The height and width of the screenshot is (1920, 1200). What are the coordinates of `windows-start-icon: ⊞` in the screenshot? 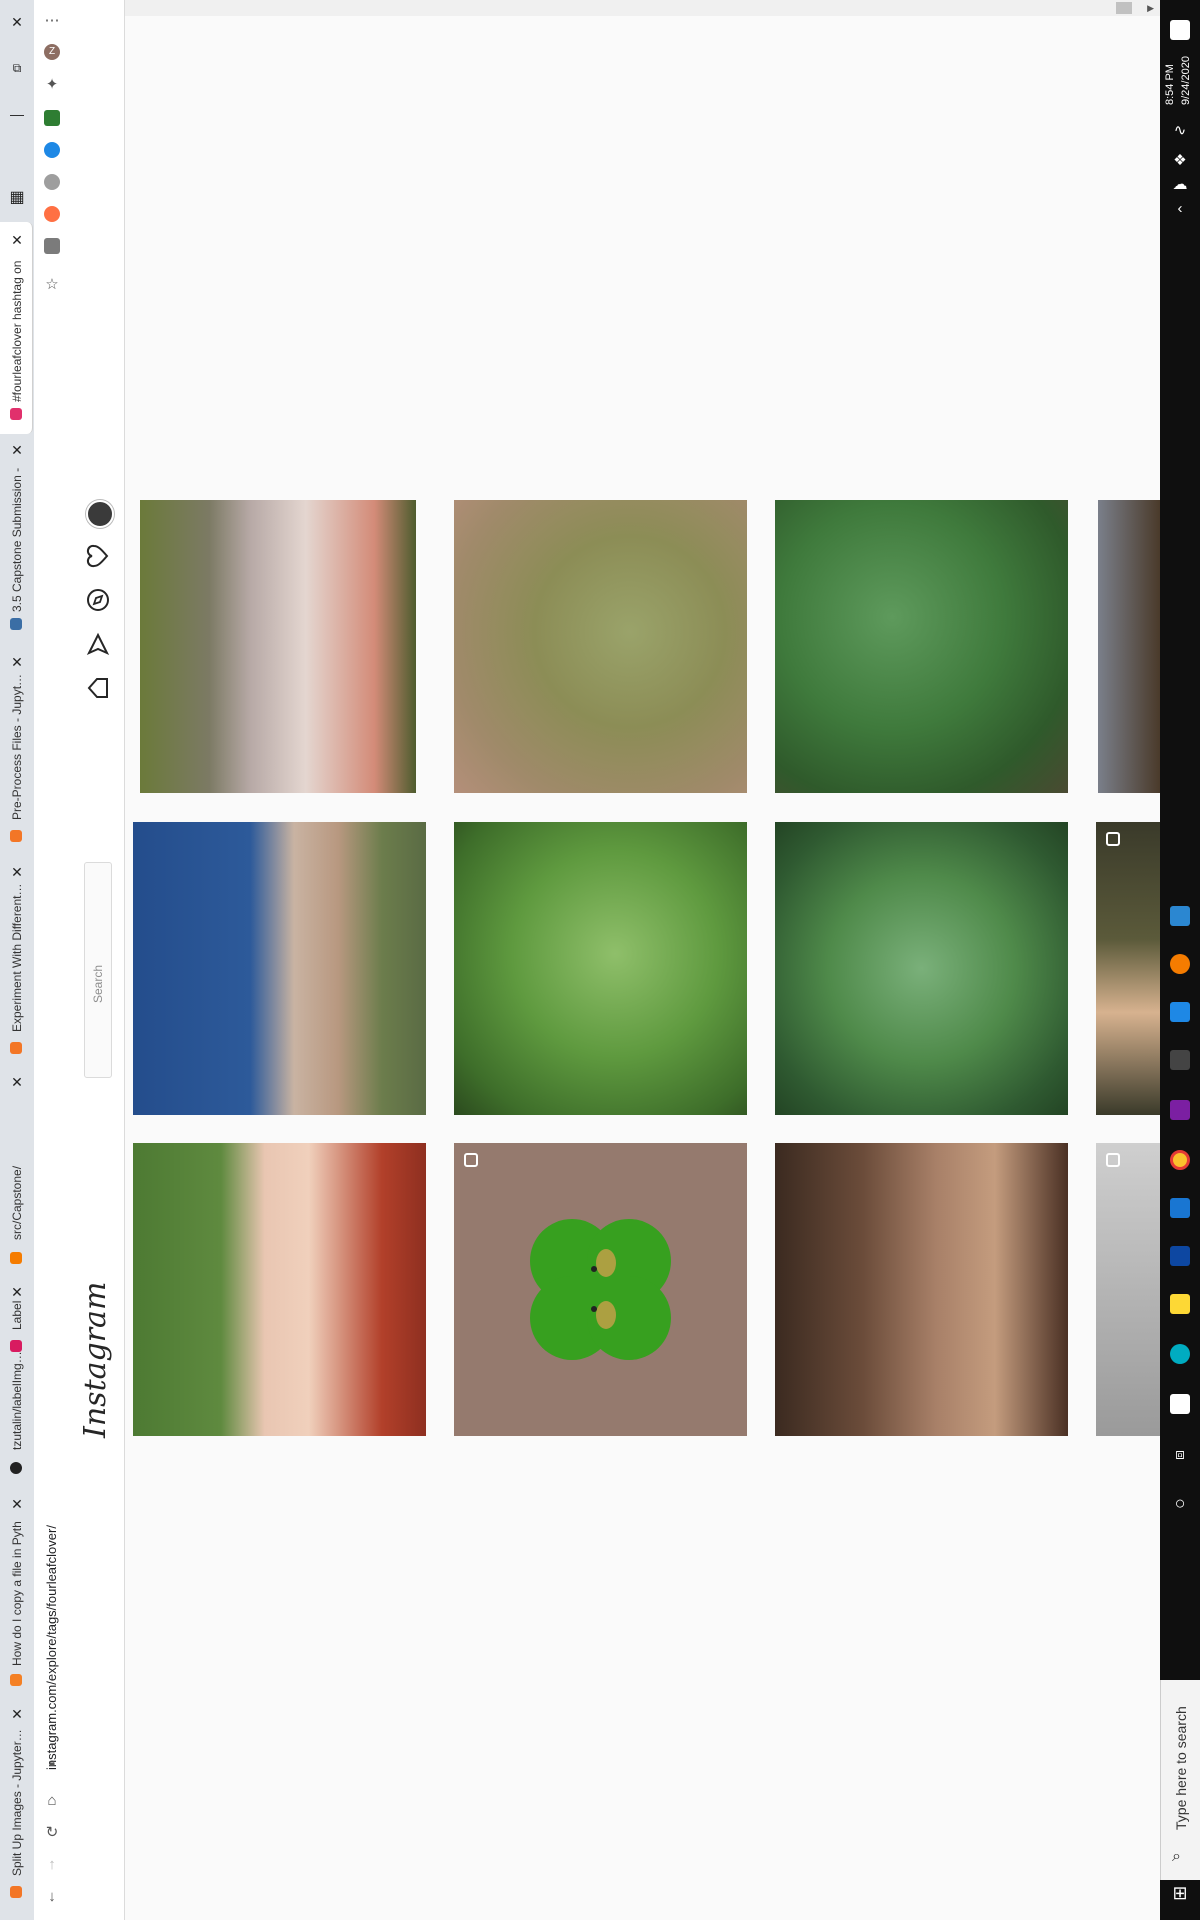 It's located at (1180, 1893).